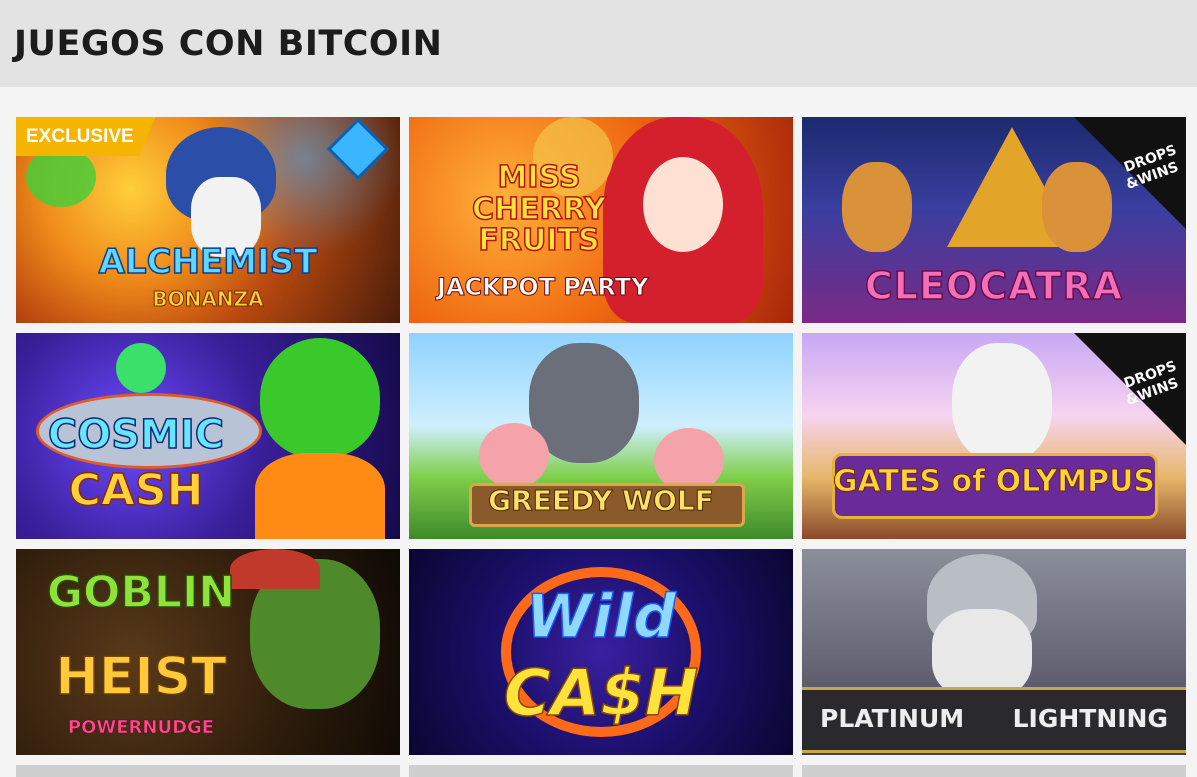 The height and width of the screenshot is (777, 1197). I want to click on exclusive-badge: EXCLUSIVE, so click(86, 136).